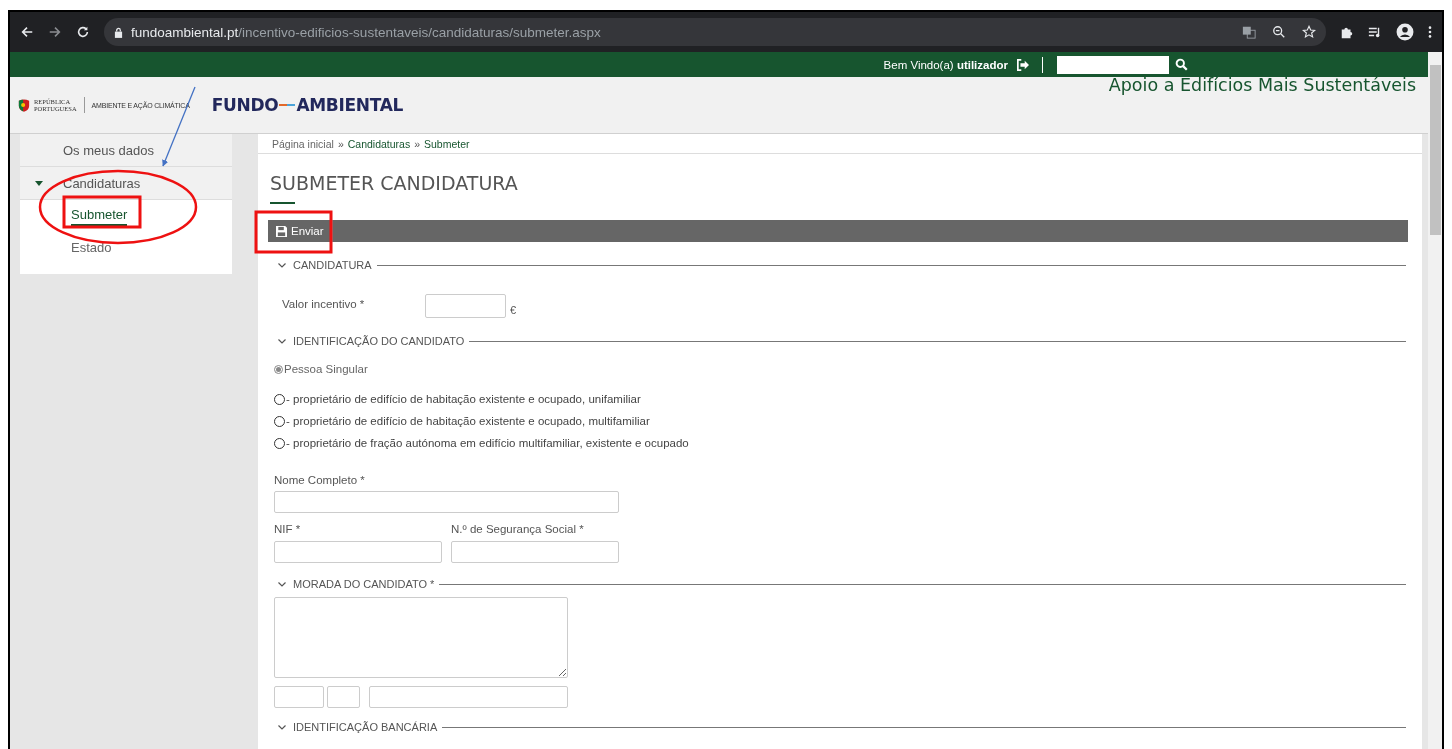 This screenshot has width=1452, height=749. What do you see at coordinates (365, 727) in the screenshot?
I see `section-heading: IDENTIFICAÇÃO BANCÁRIA` at bounding box center [365, 727].